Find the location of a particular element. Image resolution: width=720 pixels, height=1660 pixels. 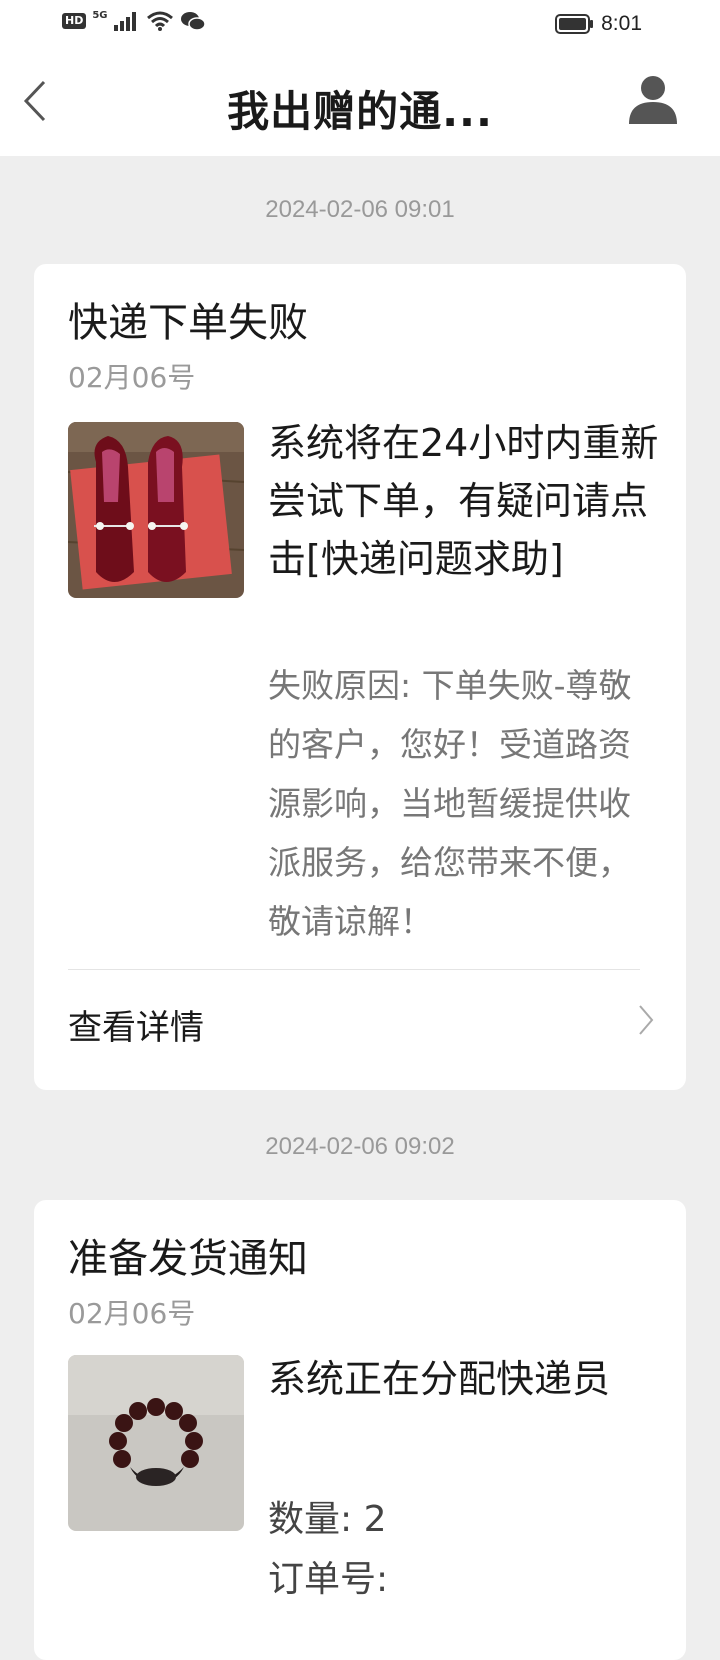

order-number-text: 订单号: is located at coordinates (328, 1579).